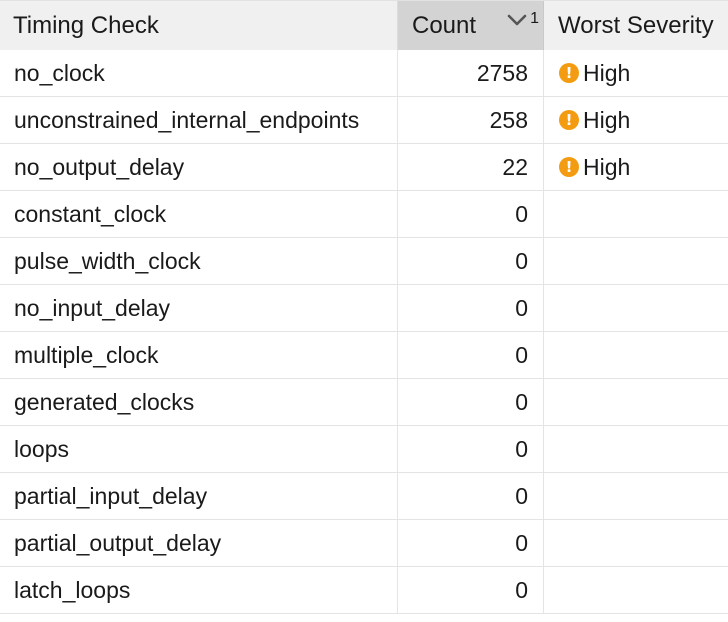  Describe the element at coordinates (199, 496) in the screenshot. I see `cell-timing-check: partial_input_delay` at that location.